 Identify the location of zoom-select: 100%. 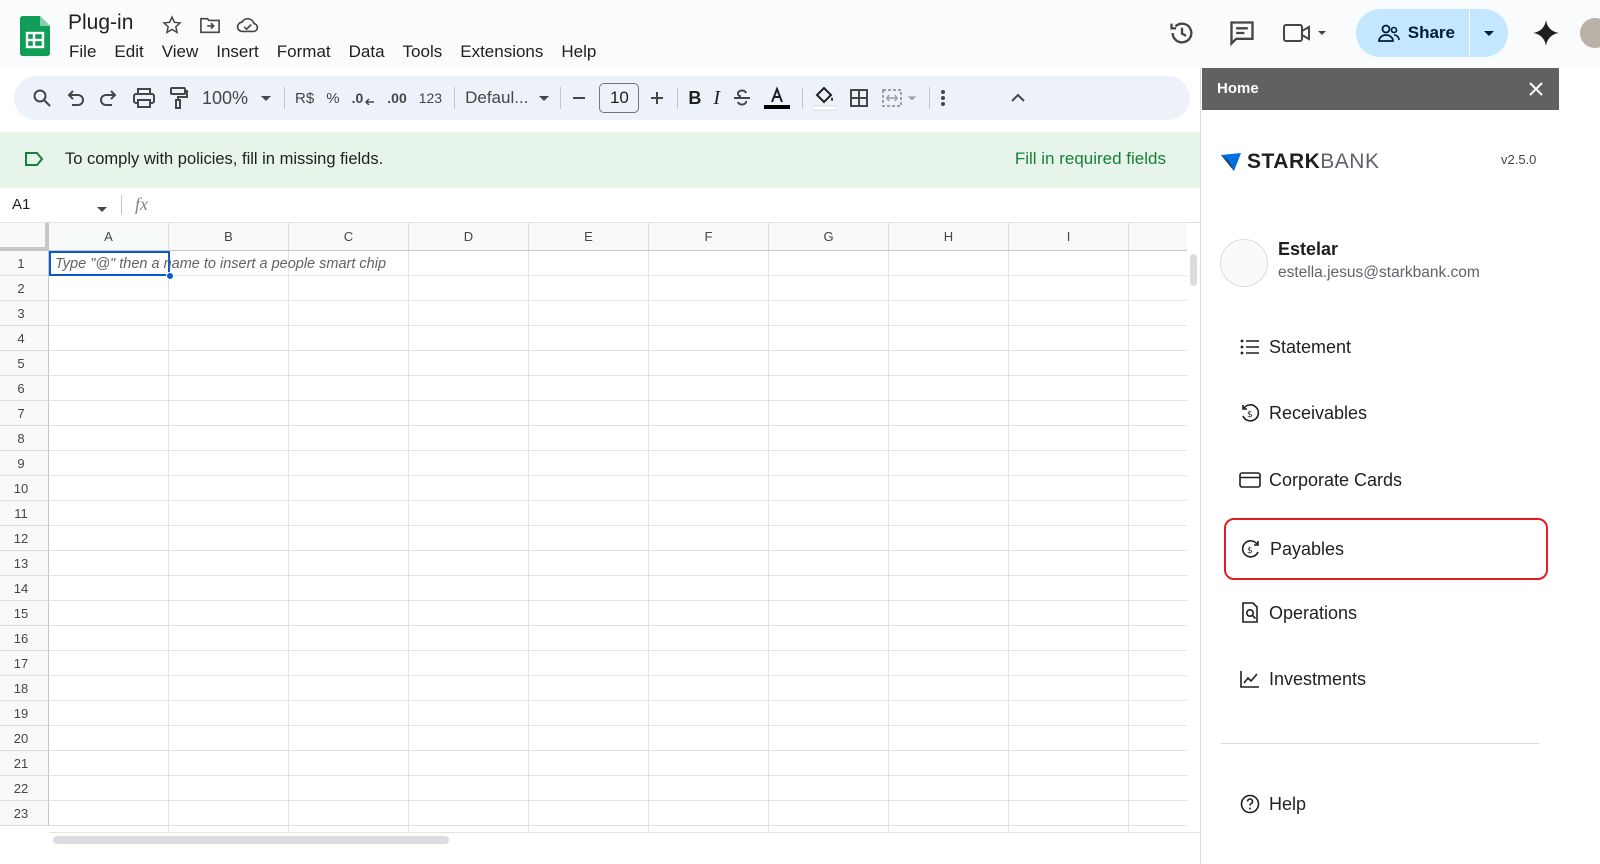
(237, 98).